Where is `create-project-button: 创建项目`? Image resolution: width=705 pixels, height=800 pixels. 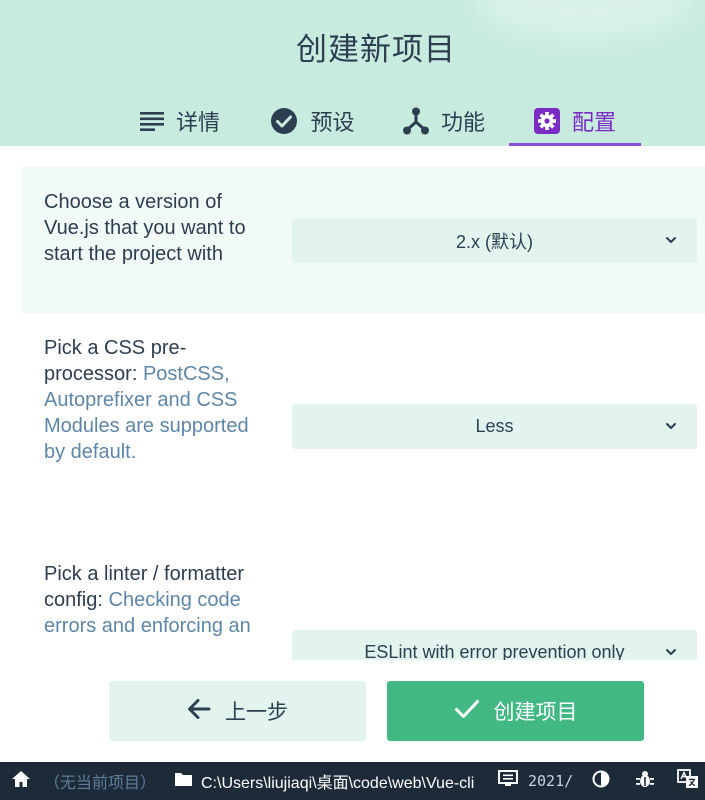 create-project-button: 创建项目 is located at coordinates (515, 711).